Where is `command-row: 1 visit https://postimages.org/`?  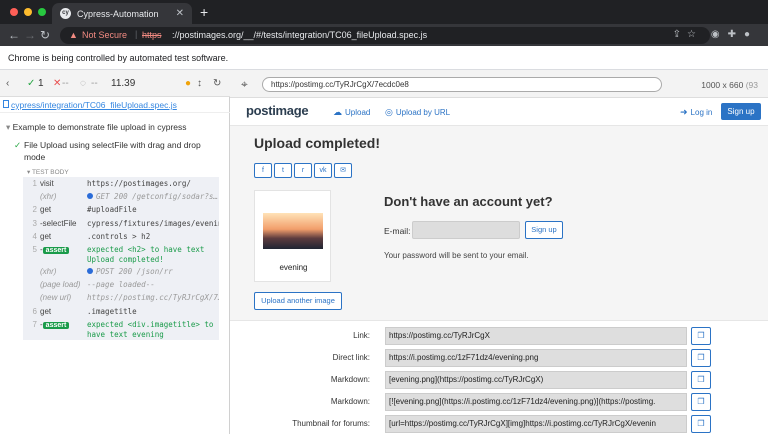
command-row: 1 visit https://postimages.org/ is located at coordinates (121, 183).